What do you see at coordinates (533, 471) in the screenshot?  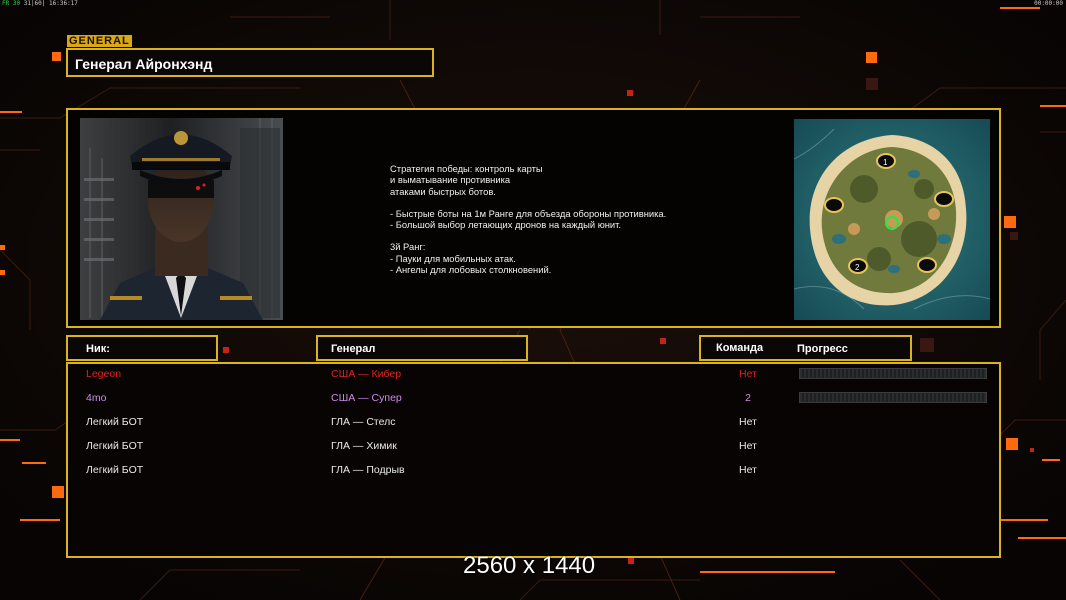 I see `table-row: Легкий БОТ ГЛА — Подрыв Нет` at bounding box center [533, 471].